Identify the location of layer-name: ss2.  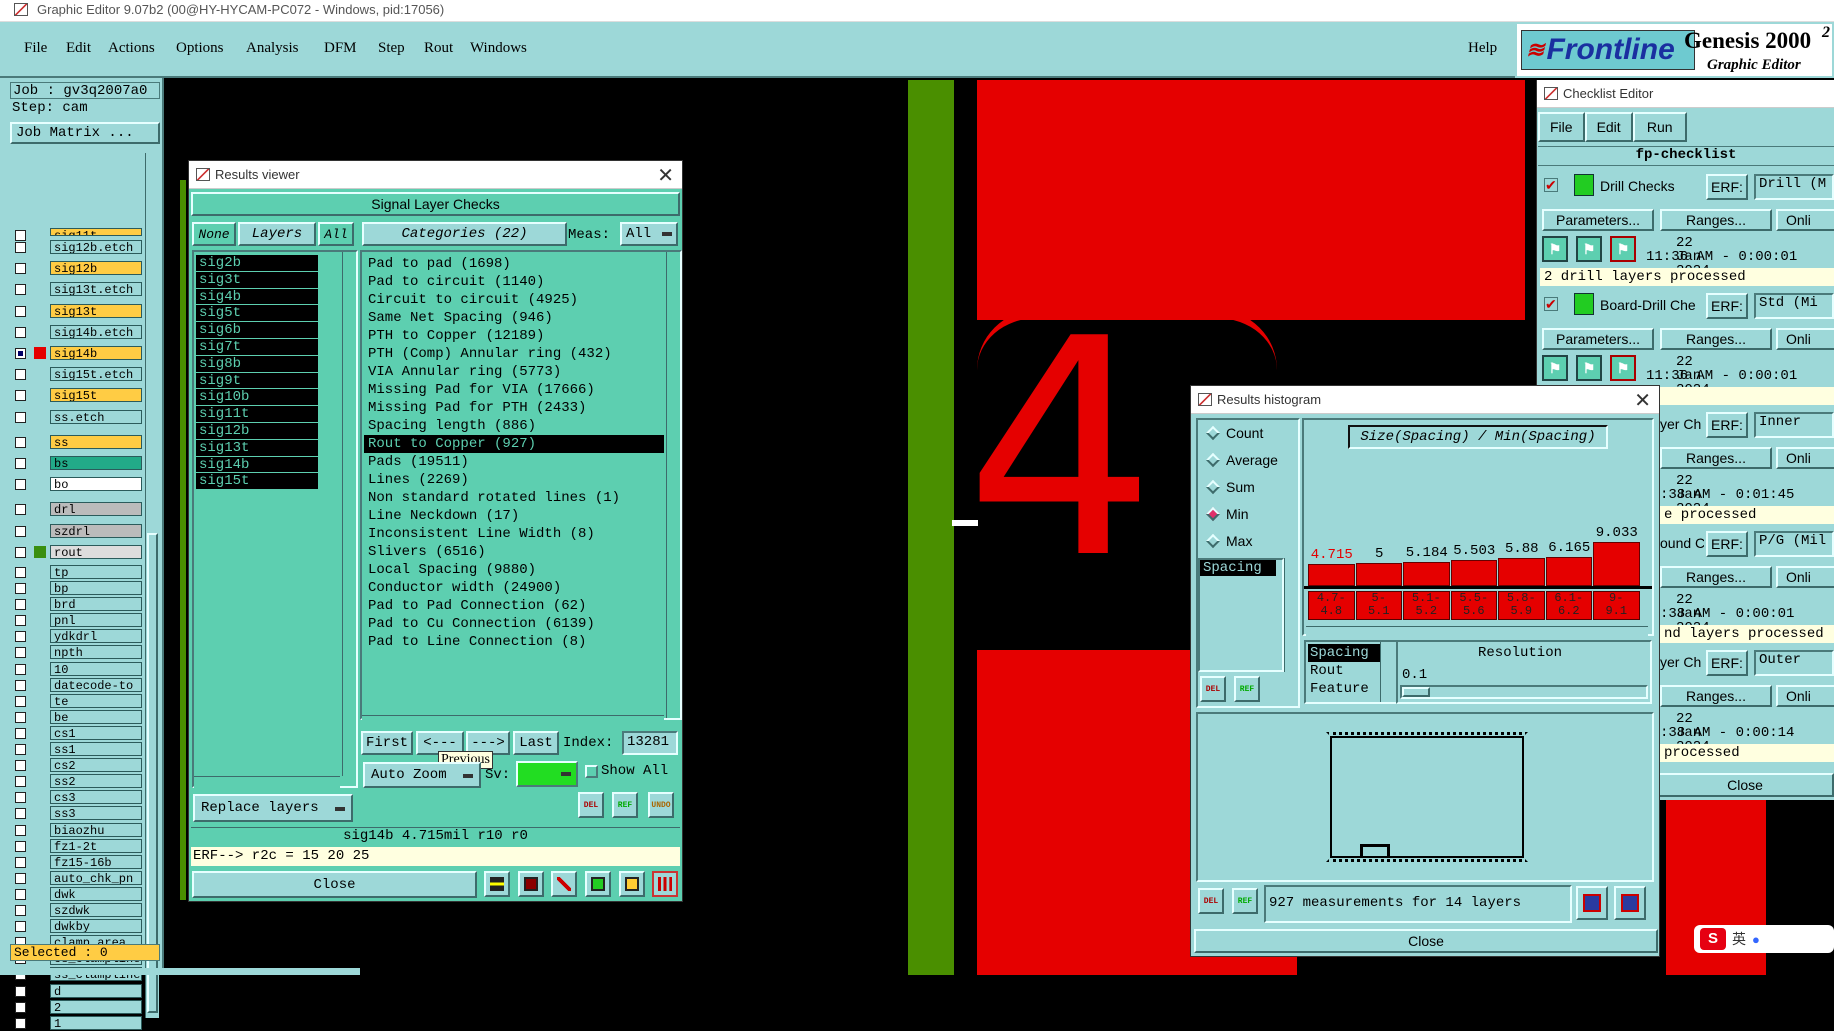
(96, 781).